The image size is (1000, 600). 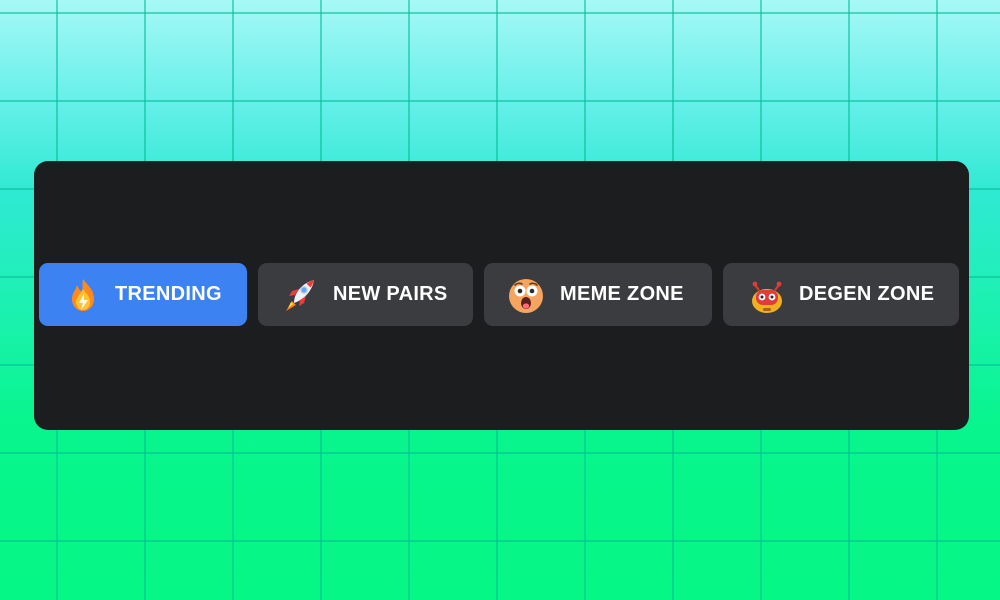 What do you see at coordinates (83, 295) in the screenshot?
I see `fire-icon` at bounding box center [83, 295].